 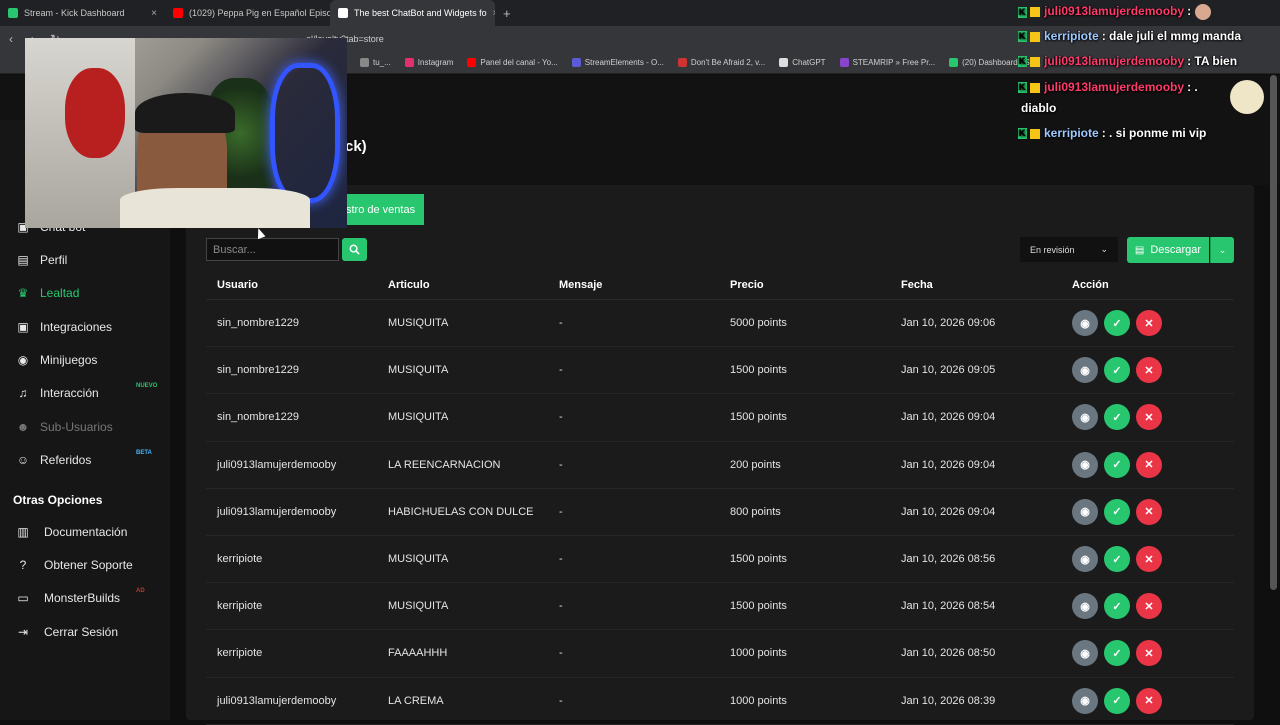 What do you see at coordinates (259, 13) in the screenshot?
I see `browser-tab-label: (1029) Peppa Pig en Español Episodio` at bounding box center [259, 13].